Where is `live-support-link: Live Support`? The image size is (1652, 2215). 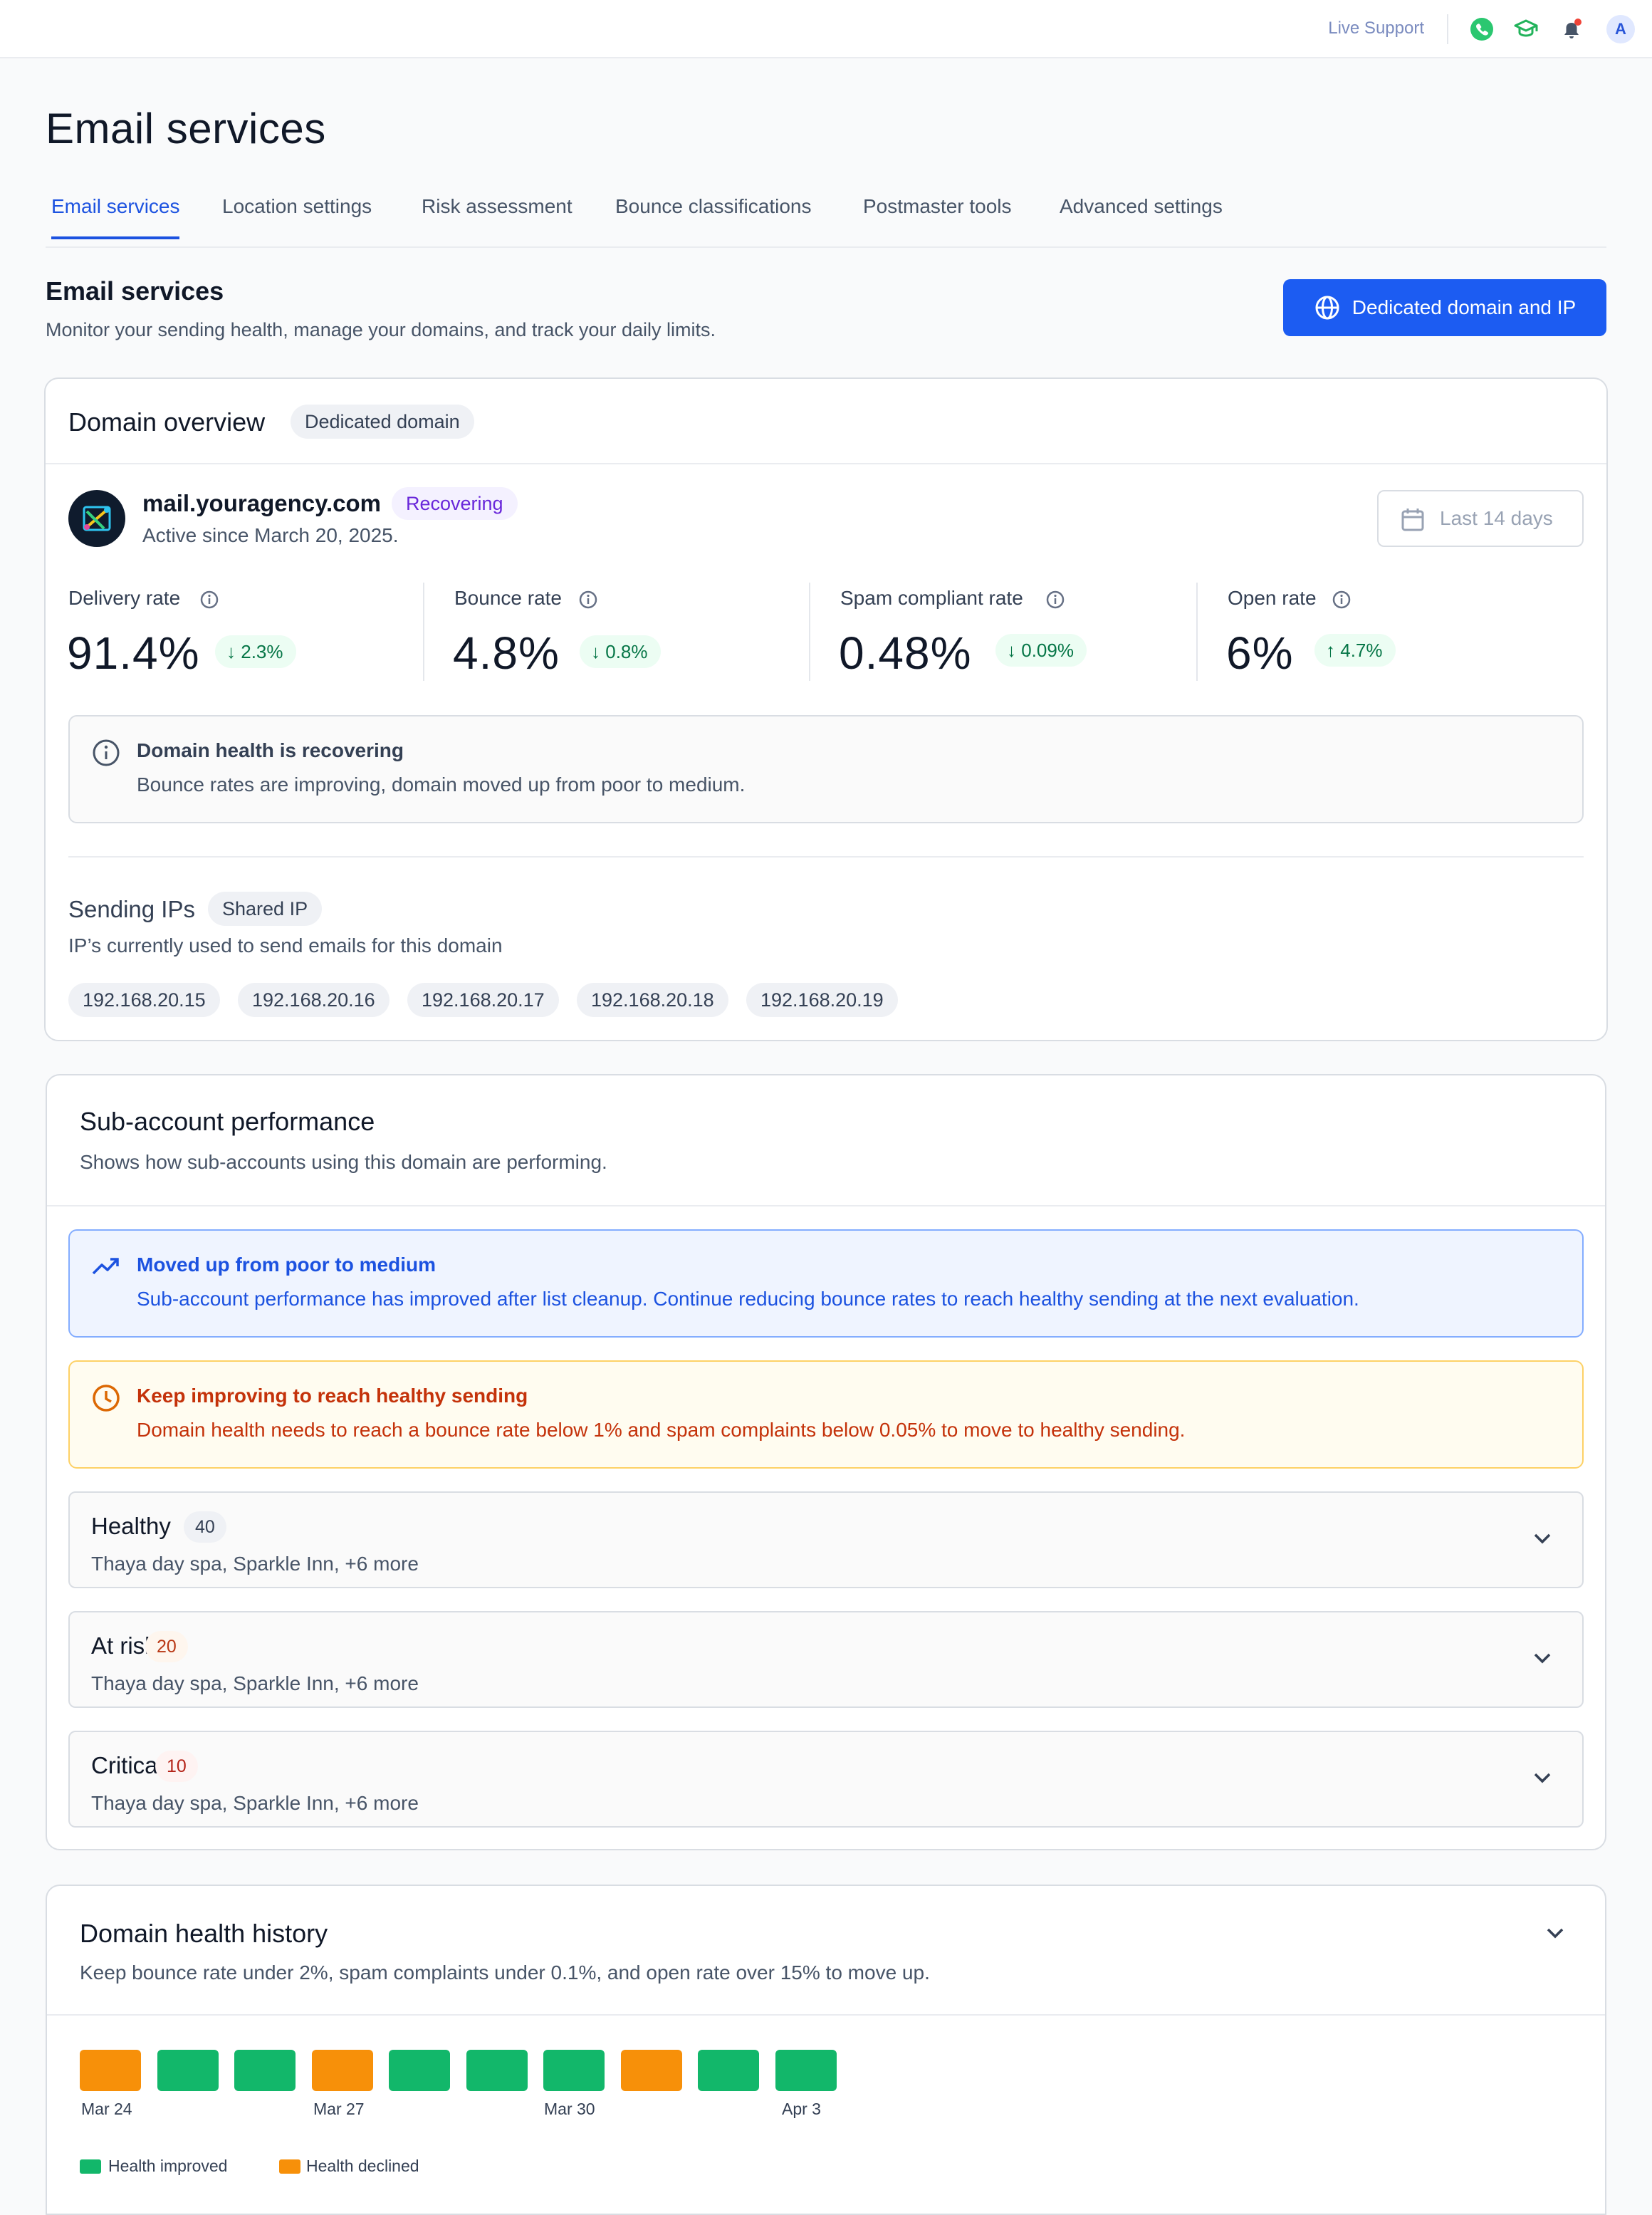 live-support-link: Live Support is located at coordinates (1376, 28).